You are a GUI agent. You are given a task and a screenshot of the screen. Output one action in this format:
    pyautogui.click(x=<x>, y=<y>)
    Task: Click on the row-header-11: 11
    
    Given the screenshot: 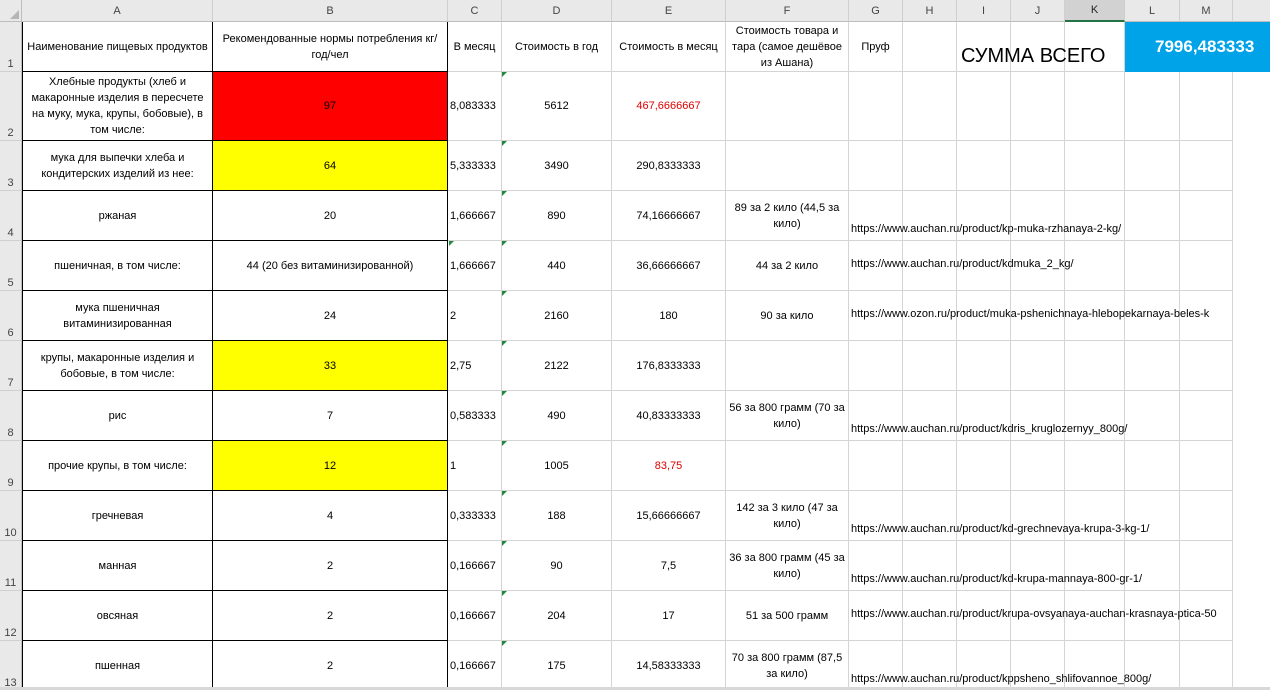 What is the action you would take?
    pyautogui.click(x=11, y=566)
    